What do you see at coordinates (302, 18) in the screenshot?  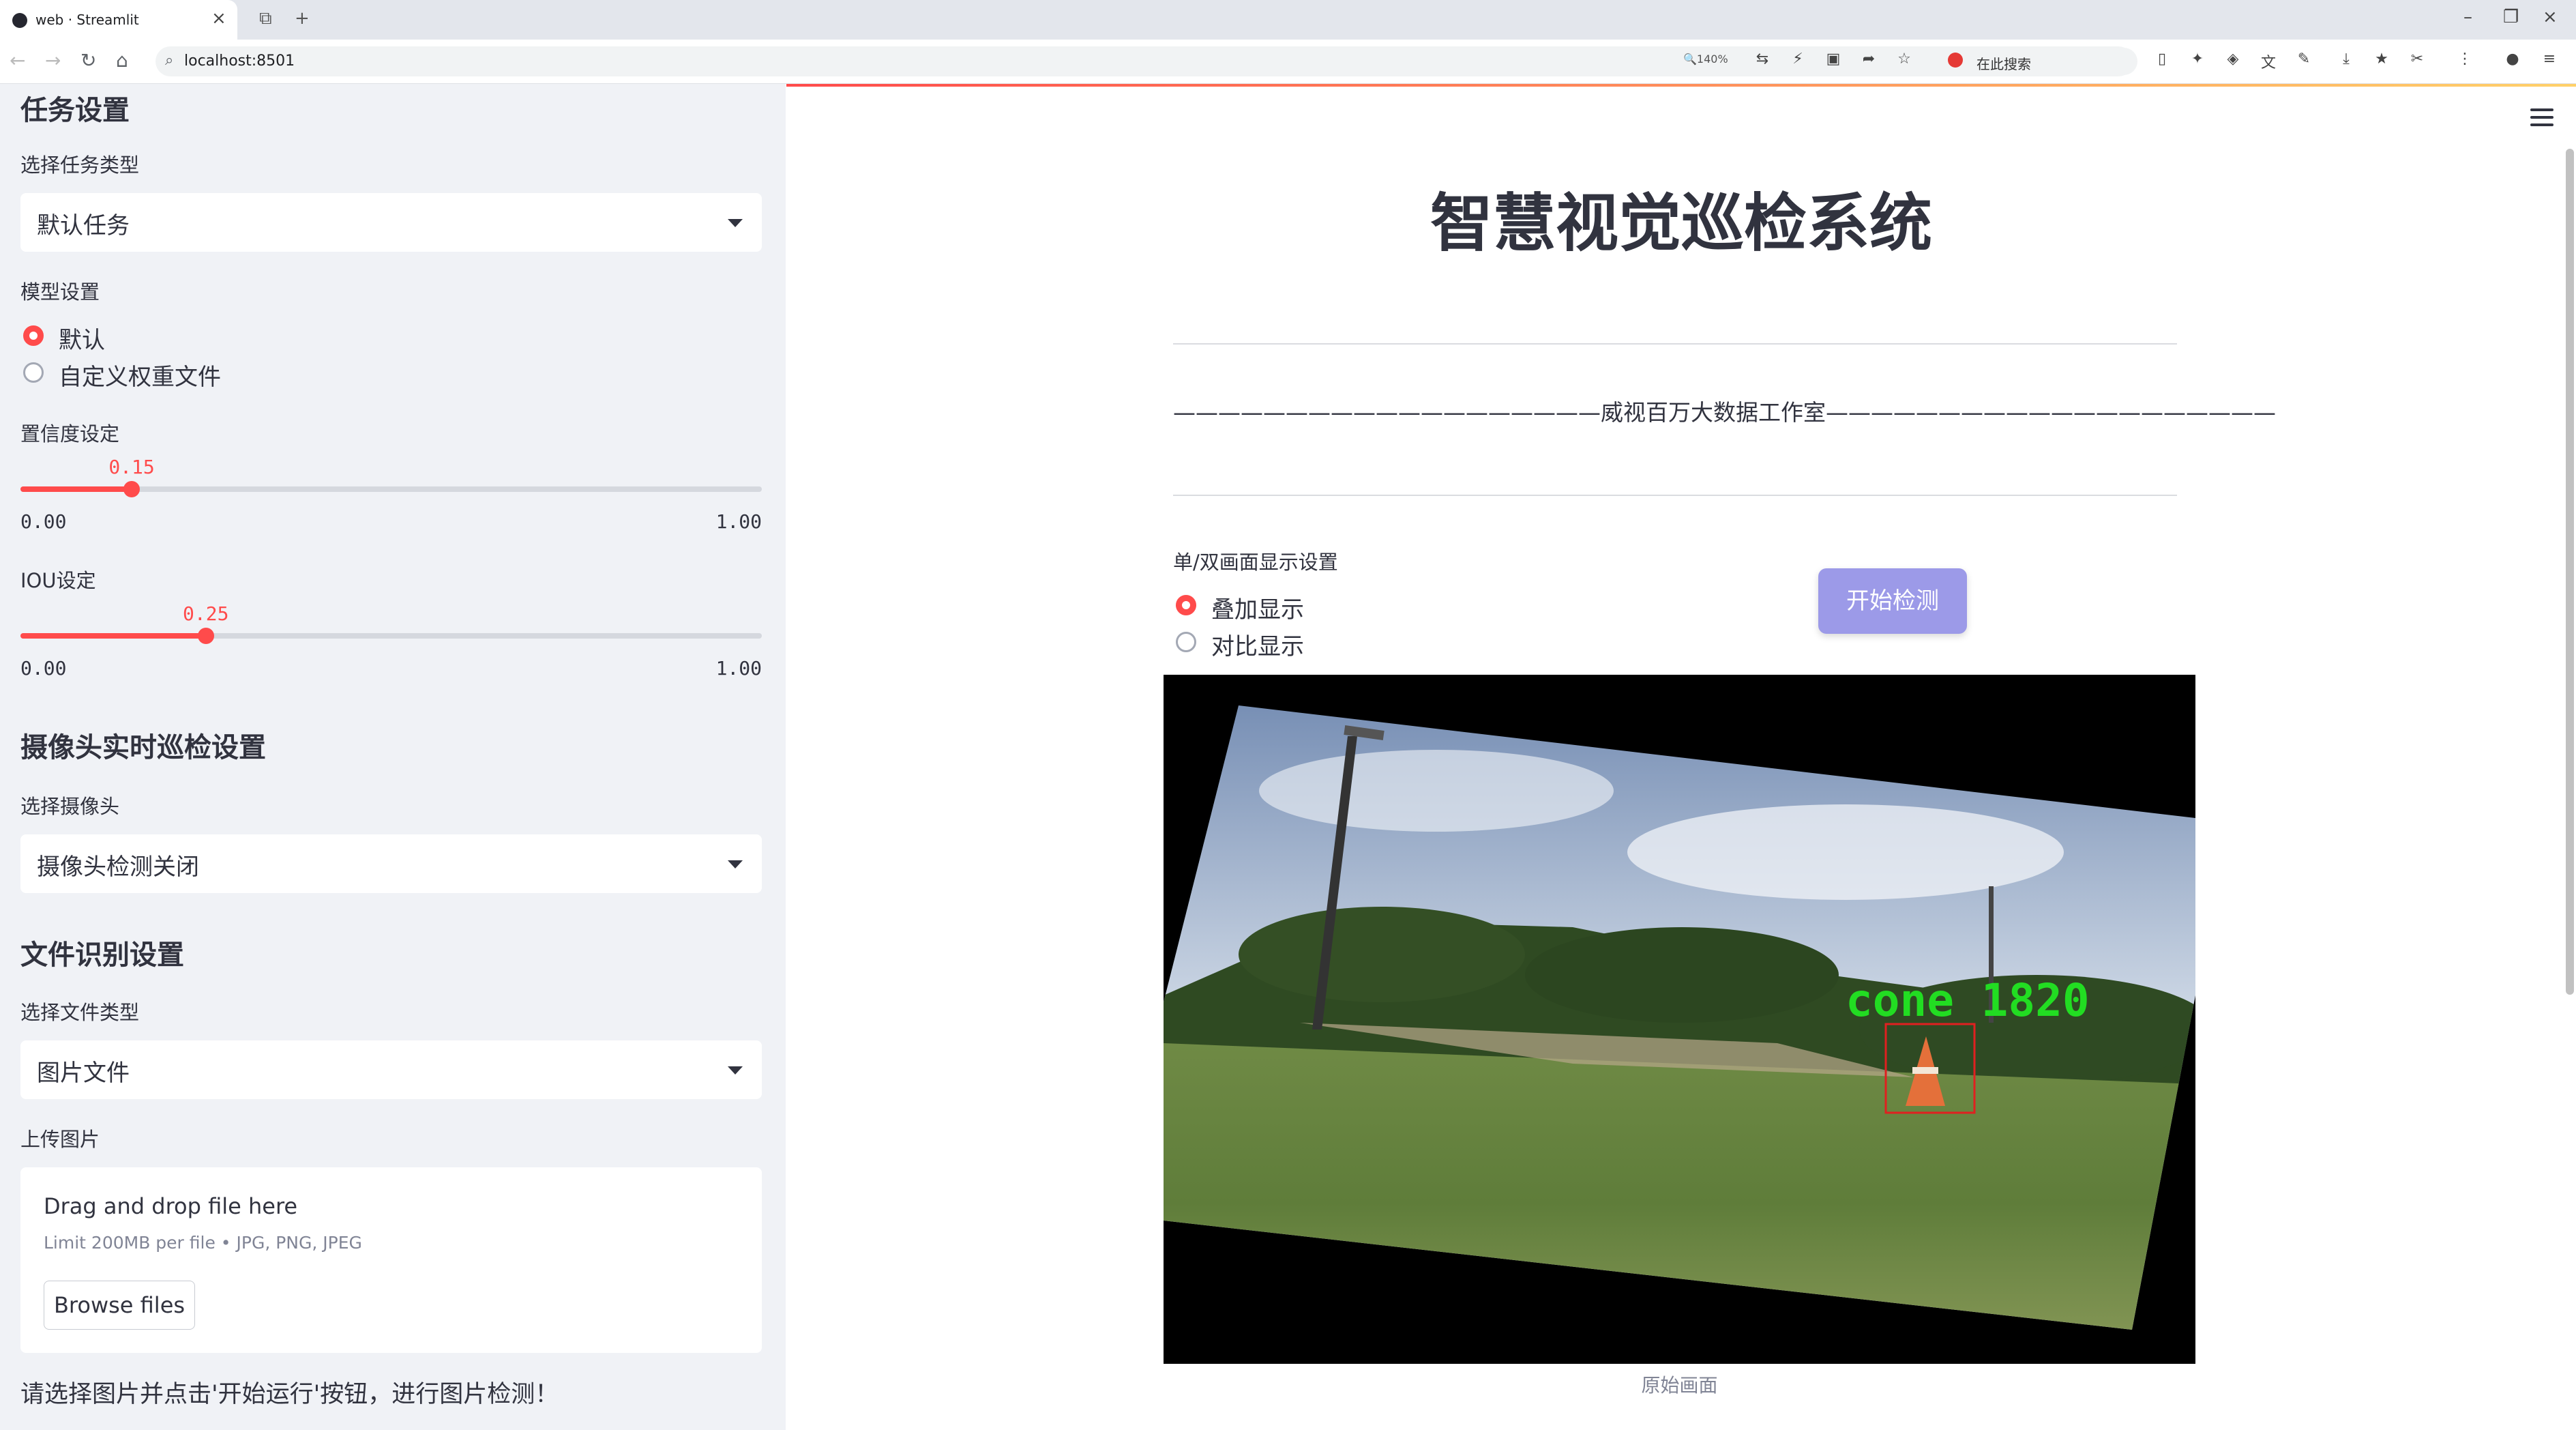 I see `new-tab-icon: +` at bounding box center [302, 18].